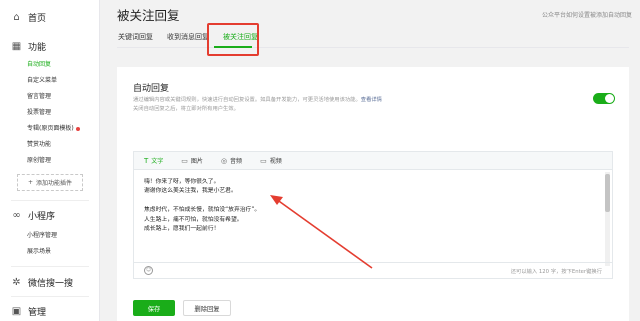 The image size is (640, 321). I want to click on sidebar-item-albums: 专辑(原页面模板), so click(53, 129).